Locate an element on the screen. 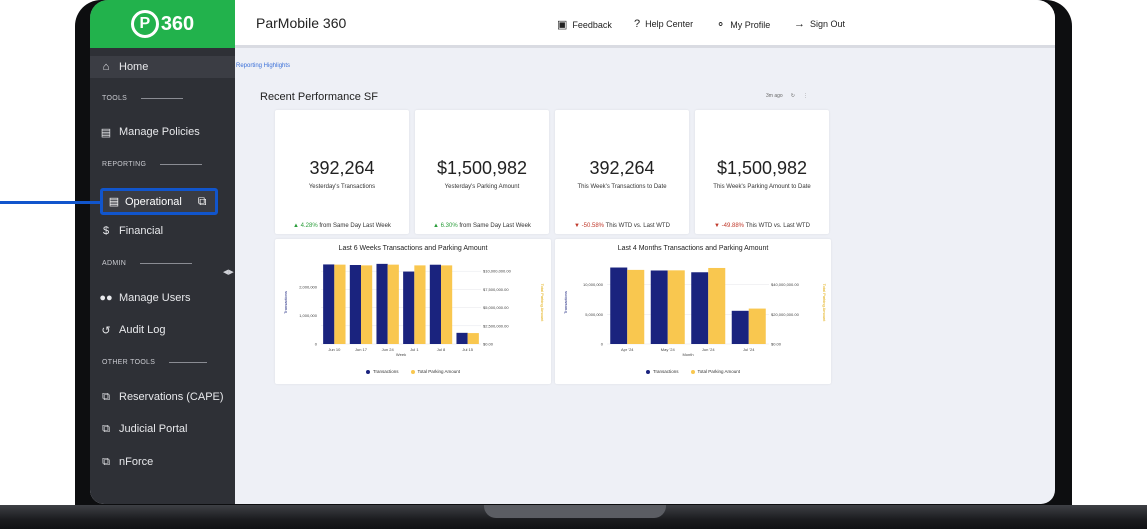 Image resolution: width=1147 pixels, height=529 pixels. y-tick-label: 0 is located at coordinates (602, 344).